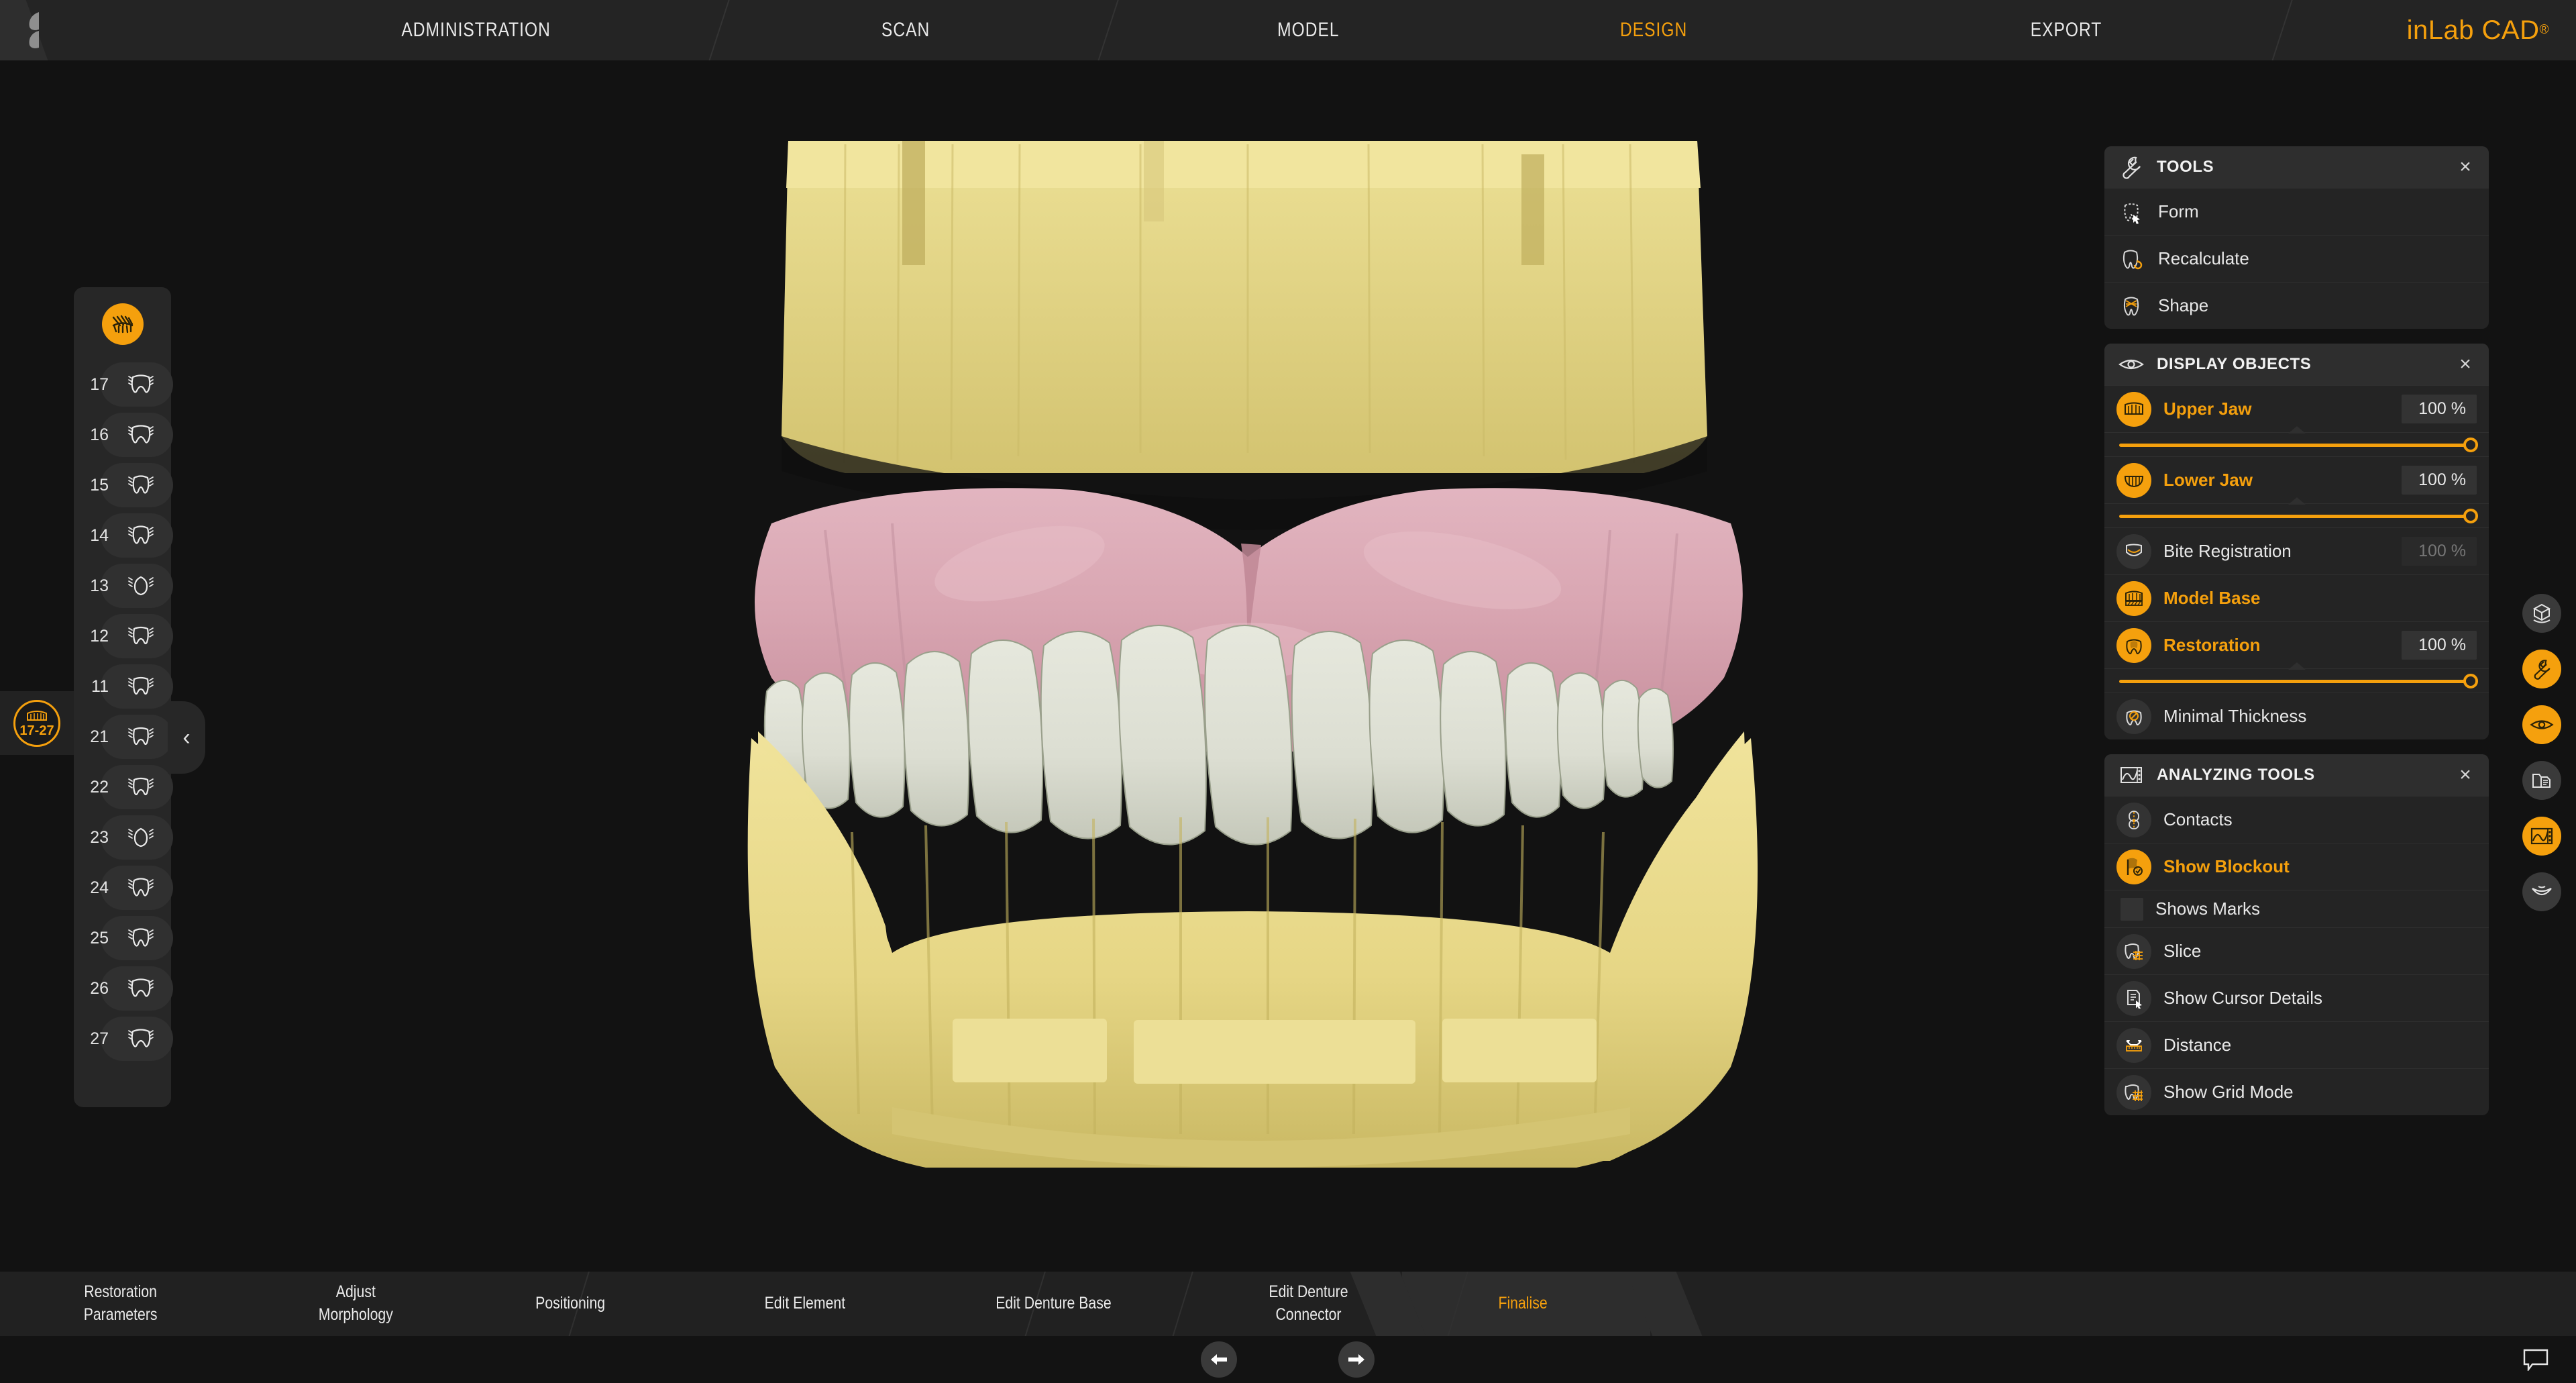 Image resolution: width=2576 pixels, height=1383 pixels. What do you see at coordinates (100, 686) in the screenshot?
I see `tooth-number-label: 11` at bounding box center [100, 686].